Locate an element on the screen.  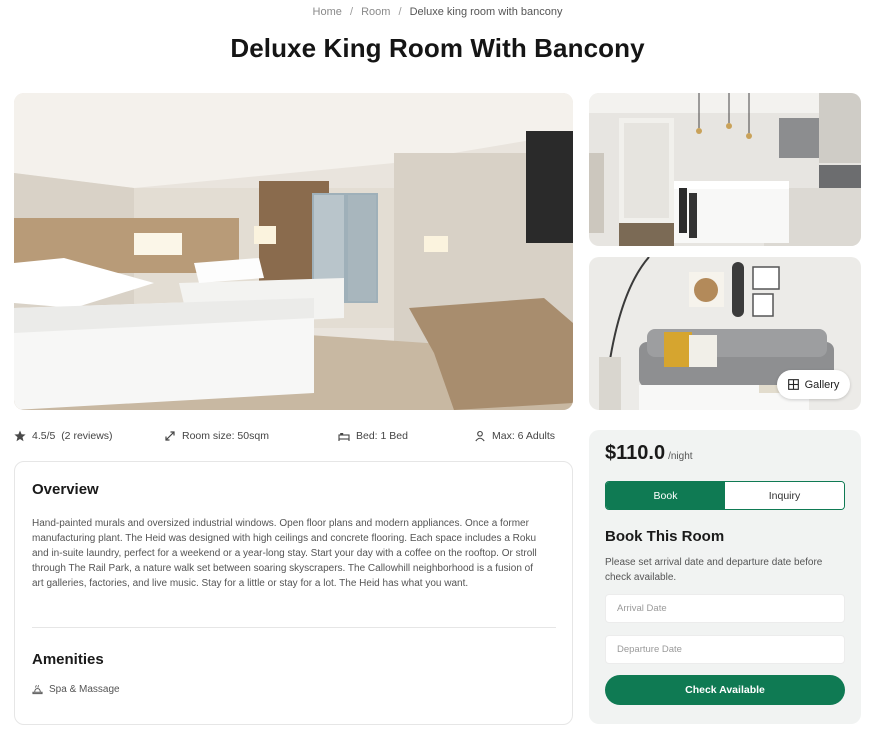
room-size-meta: Room size: 50sqm is located at coordinates (216, 436).